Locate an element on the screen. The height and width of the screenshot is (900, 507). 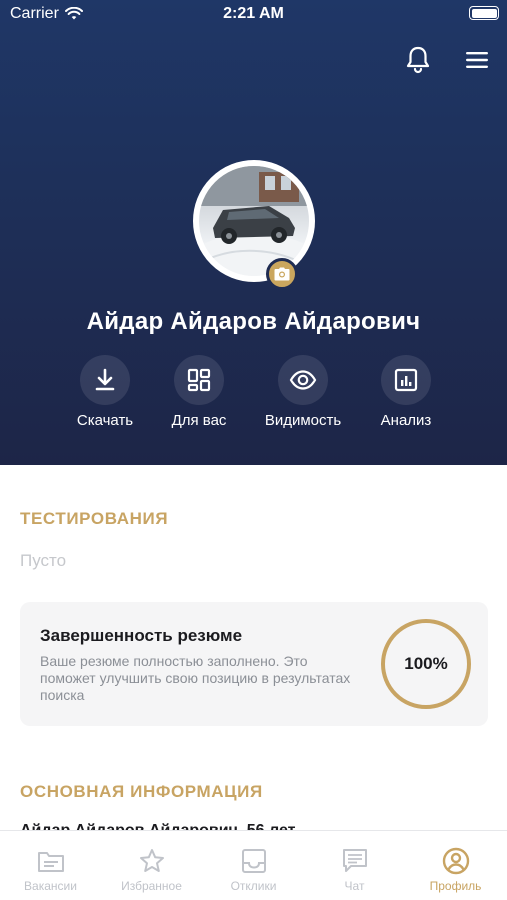
analytics-icon is located at coordinates (406, 380).